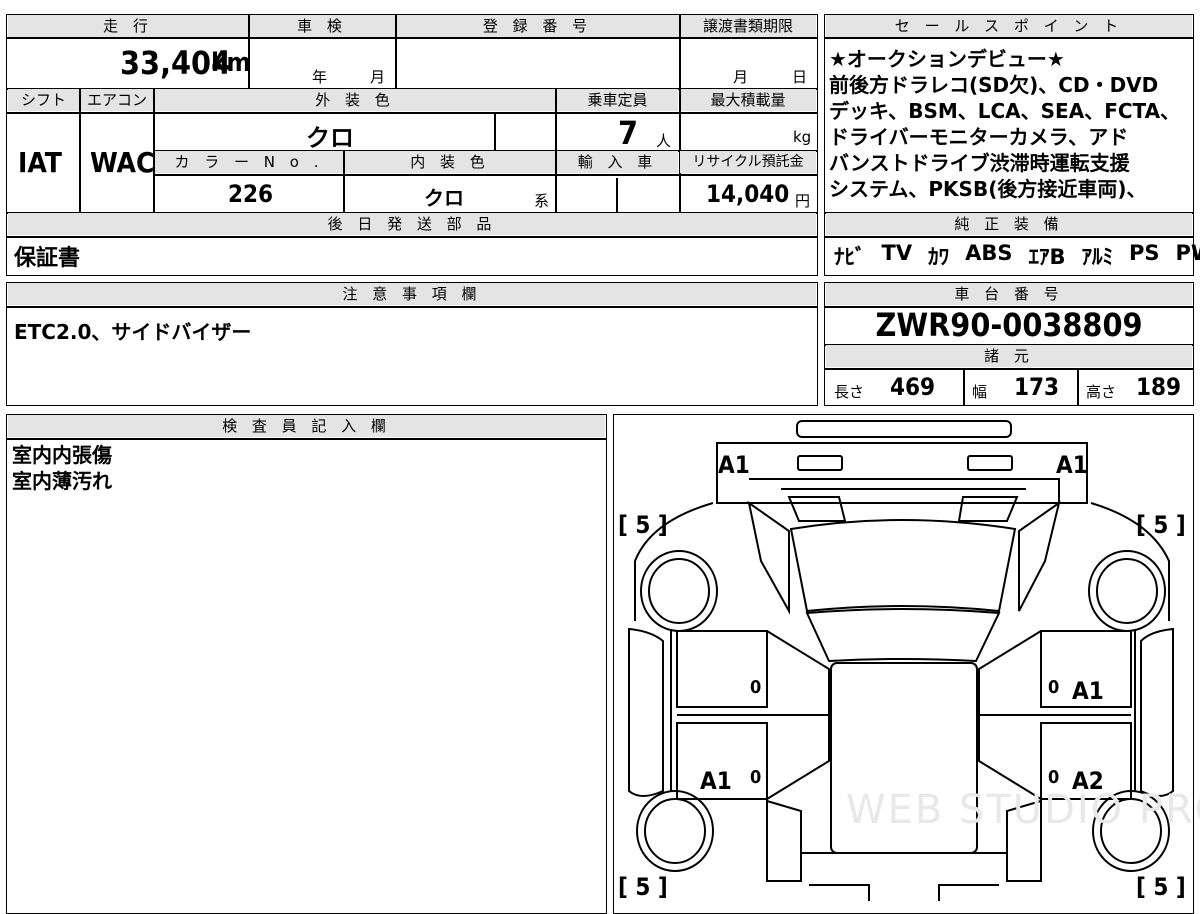 The width and height of the screenshot is (1200, 914). What do you see at coordinates (1072, 465) in the screenshot?
I see `damage-mark-front-right: A1` at bounding box center [1072, 465].